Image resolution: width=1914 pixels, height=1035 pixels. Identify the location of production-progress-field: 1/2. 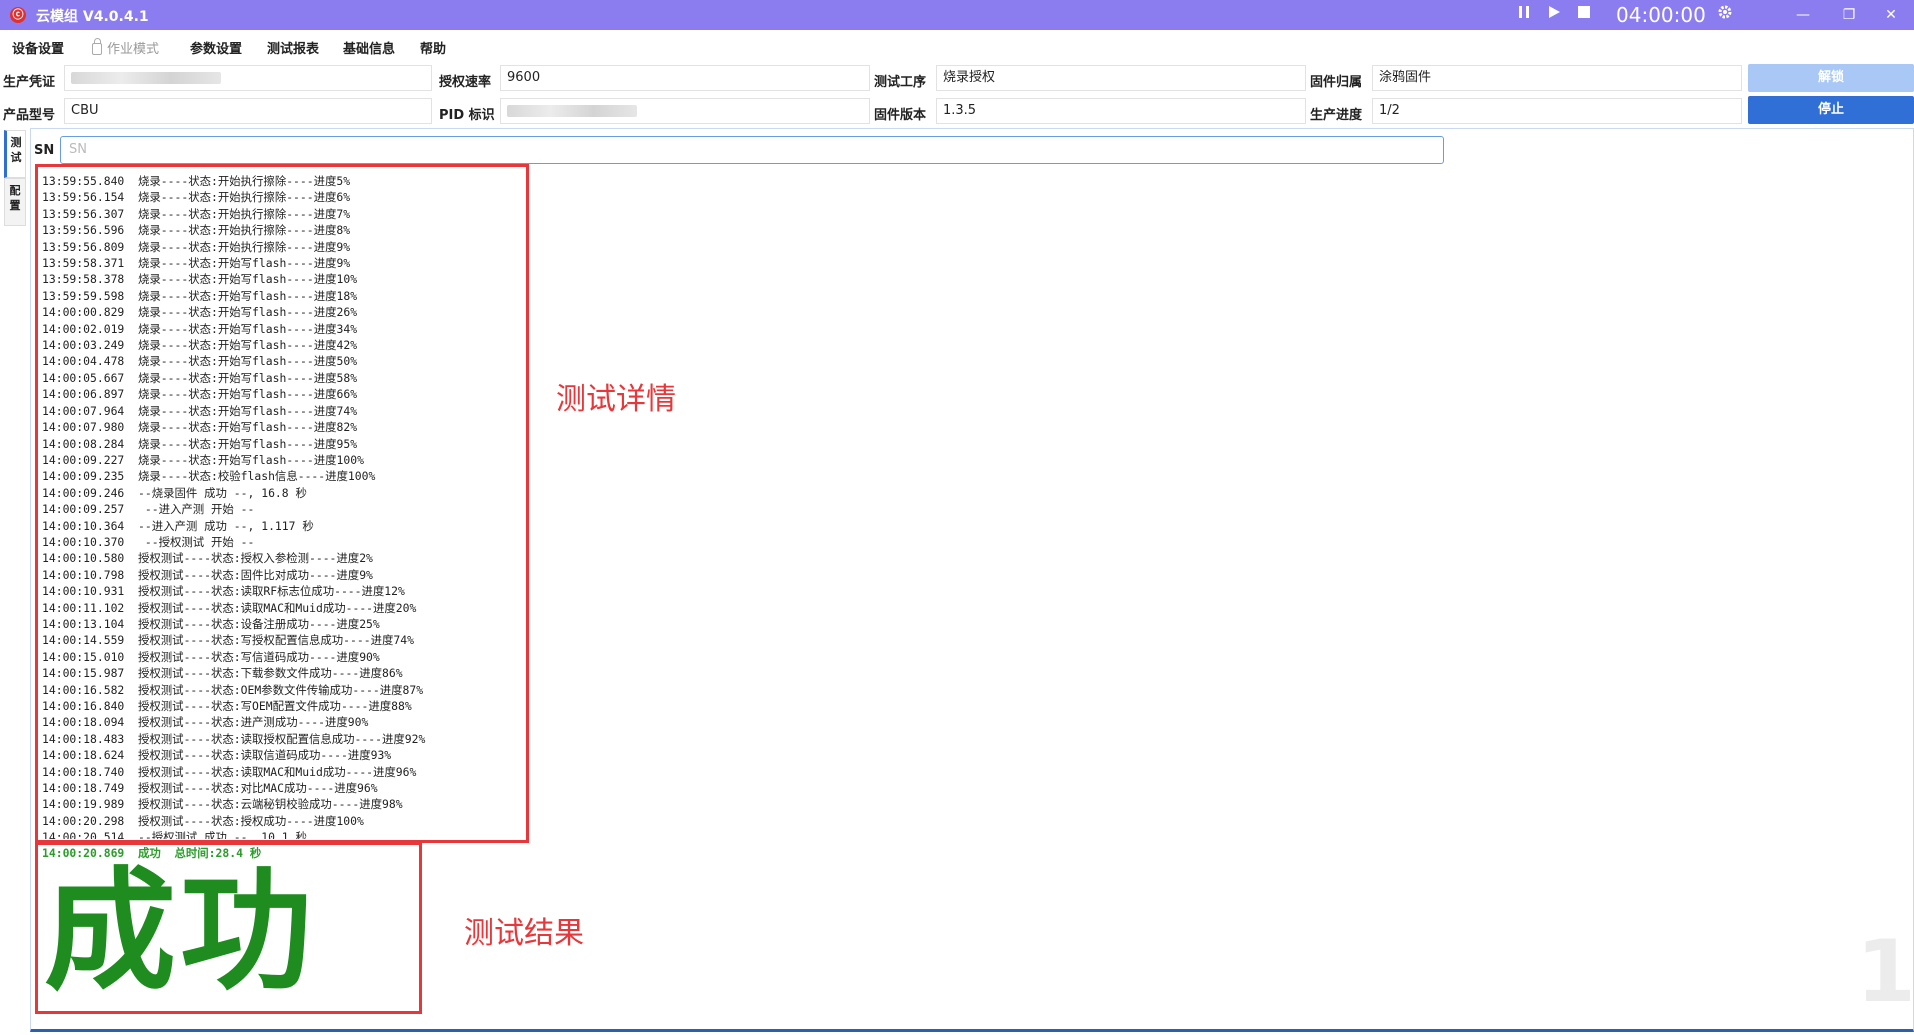
(1557, 111).